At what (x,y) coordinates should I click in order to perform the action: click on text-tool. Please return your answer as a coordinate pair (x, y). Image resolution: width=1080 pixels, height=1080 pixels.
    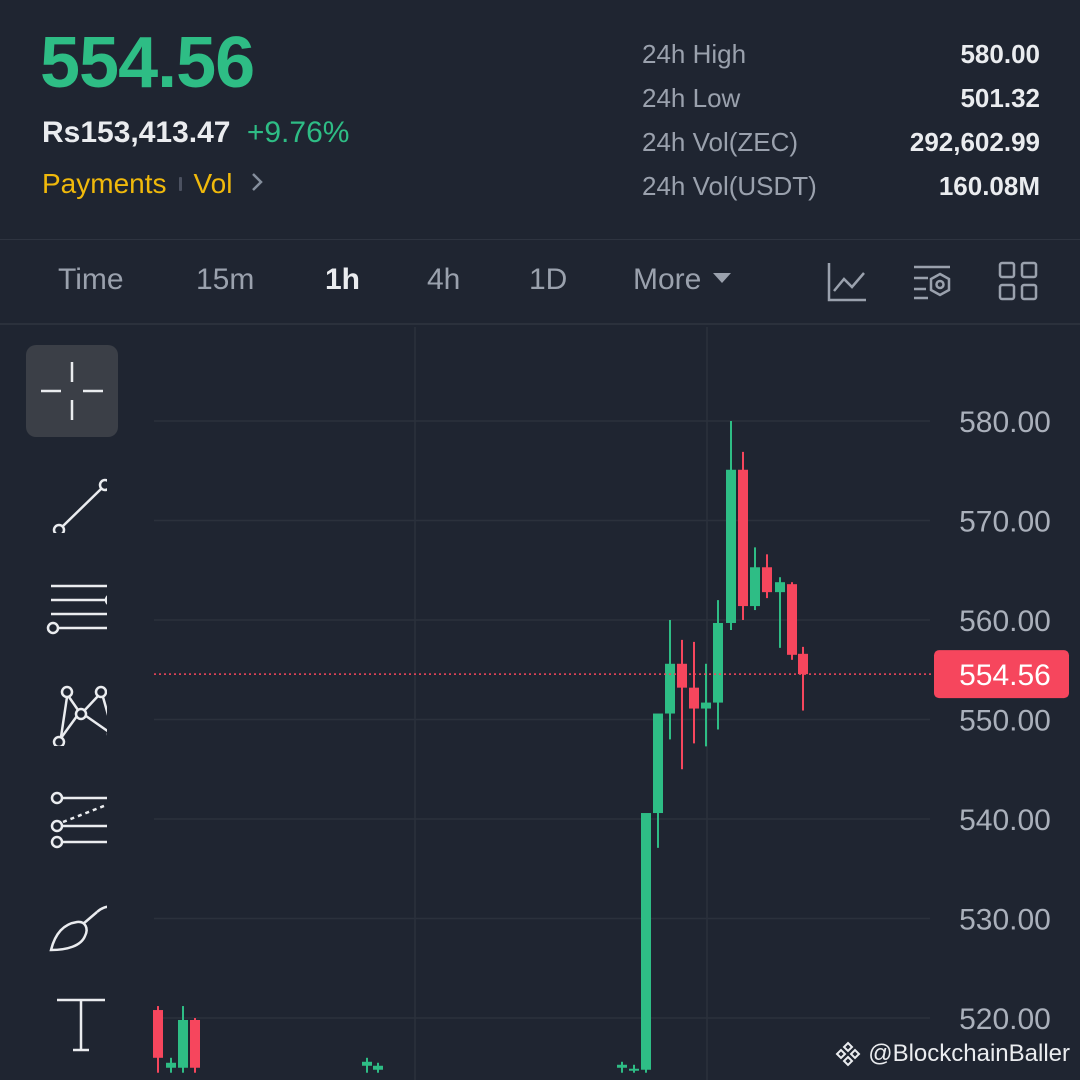
    Looking at the image, I should click on (72, 1021).